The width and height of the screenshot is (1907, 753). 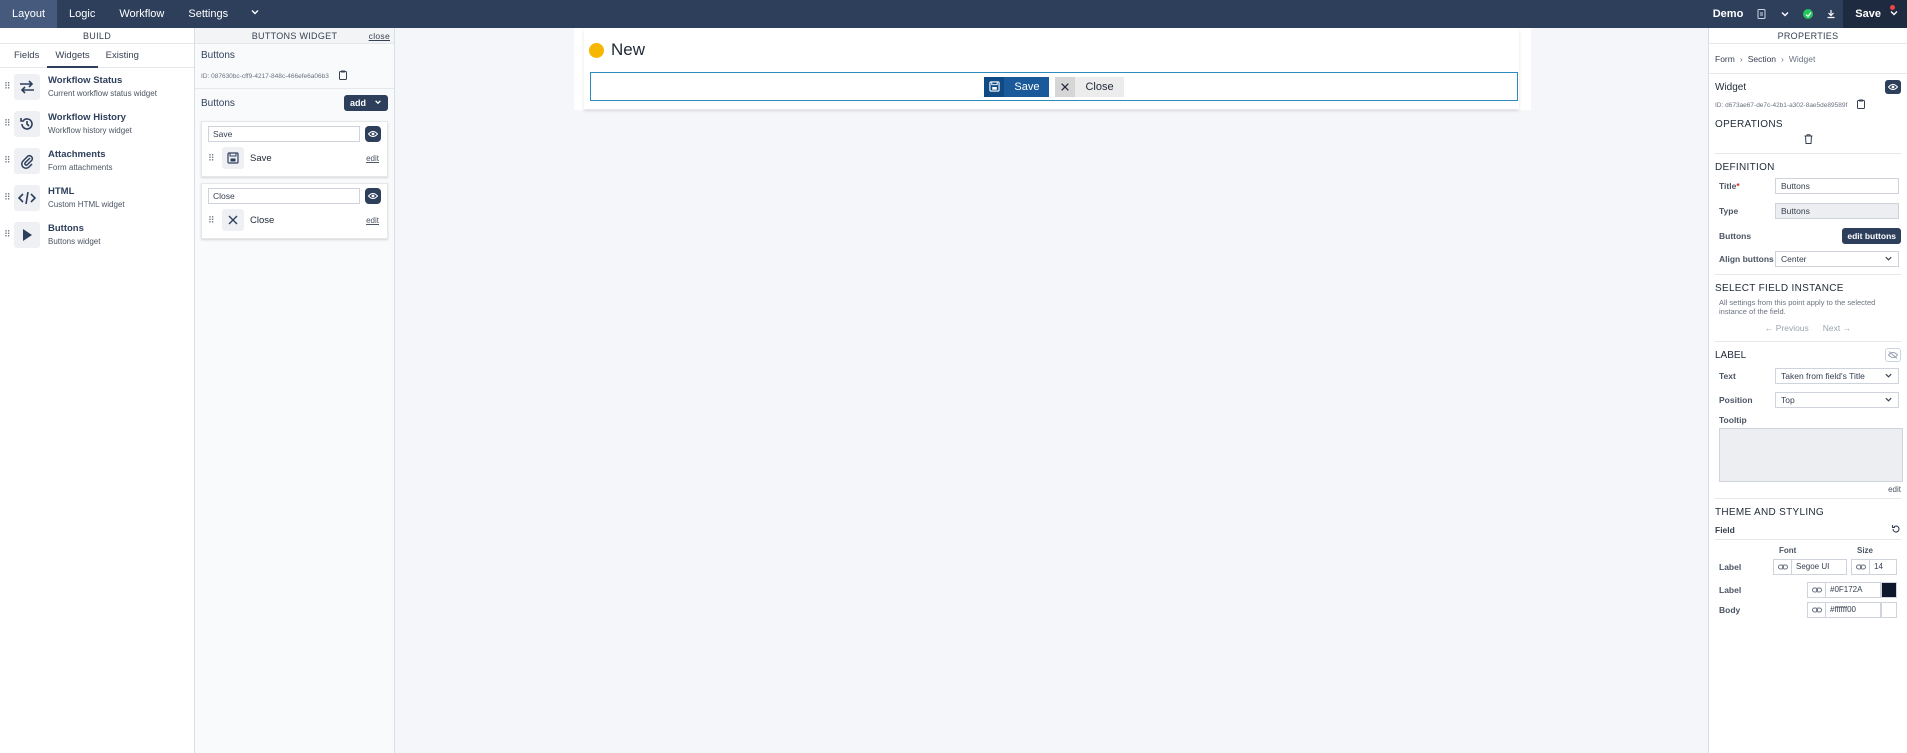 What do you see at coordinates (86, 204) in the screenshot?
I see `widget-desc: Custom HTML widget` at bounding box center [86, 204].